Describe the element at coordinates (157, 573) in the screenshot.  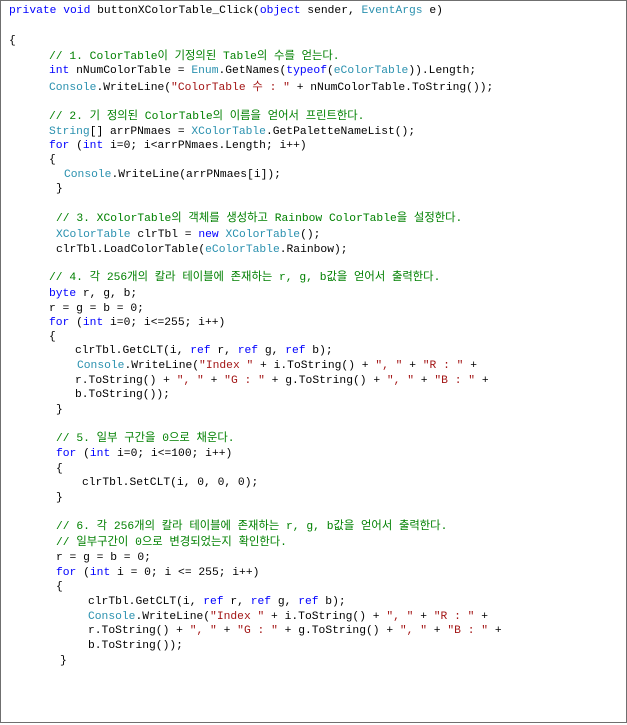
I see `code-line: for (int i = 0; i <= 255; i++)` at that location.